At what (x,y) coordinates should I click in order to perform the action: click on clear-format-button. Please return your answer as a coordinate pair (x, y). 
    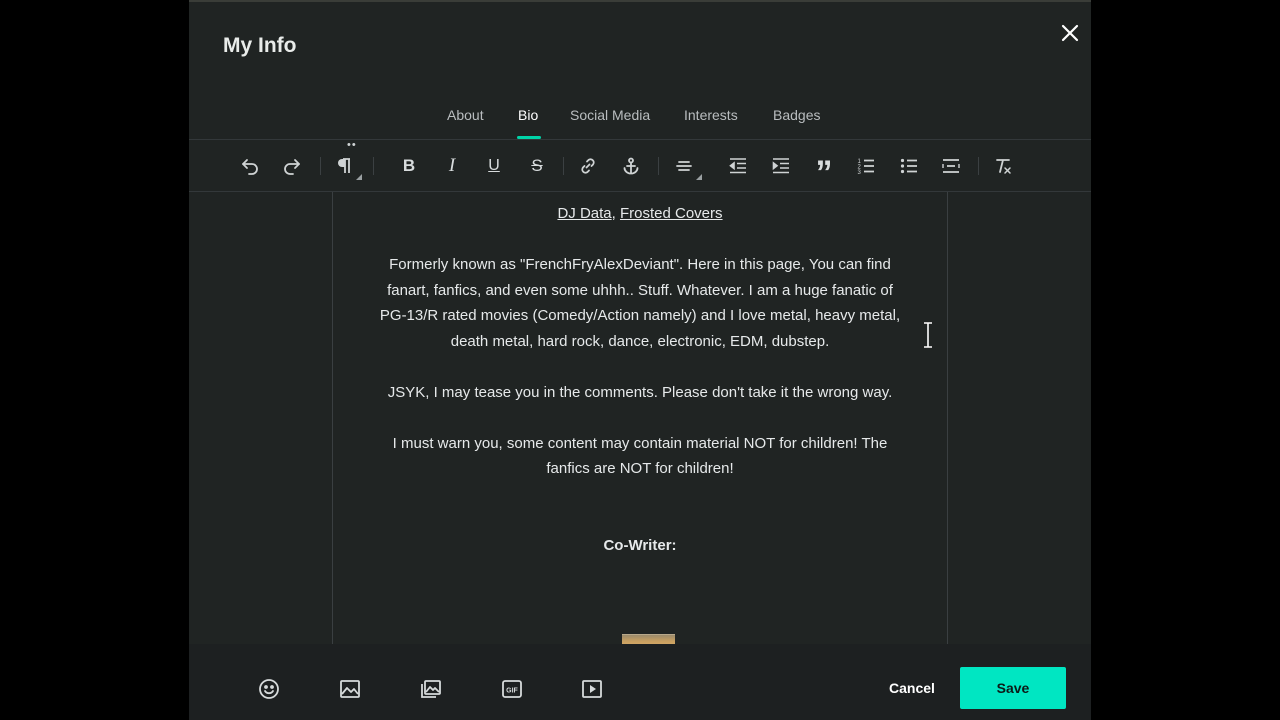
    Looking at the image, I should click on (1003, 166).